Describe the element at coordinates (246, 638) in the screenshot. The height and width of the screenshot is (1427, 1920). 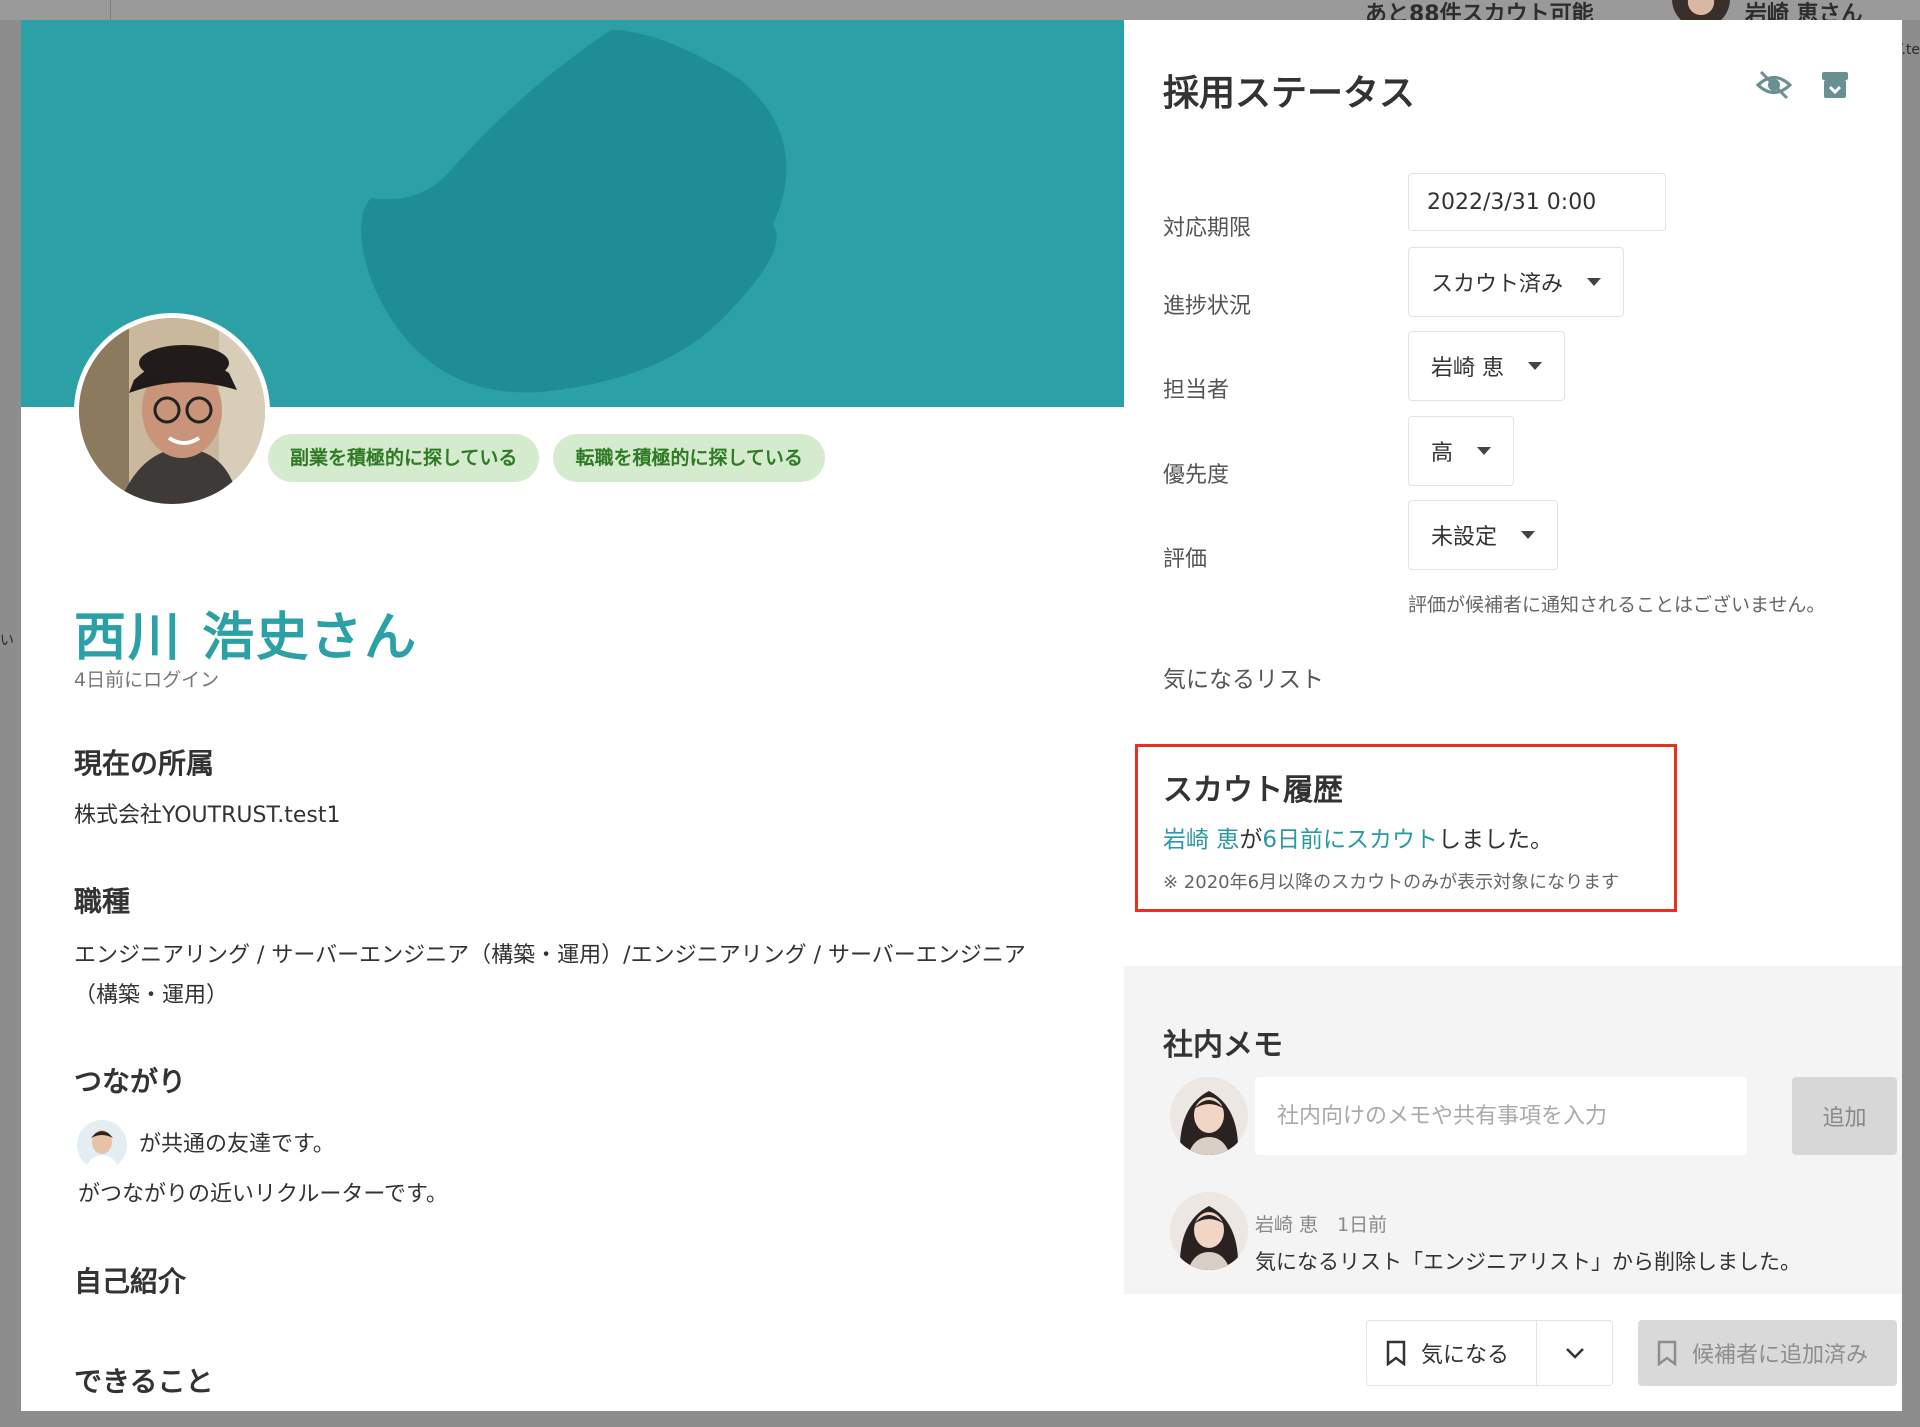
I see `candidate-name: 西川 浩史さん` at that location.